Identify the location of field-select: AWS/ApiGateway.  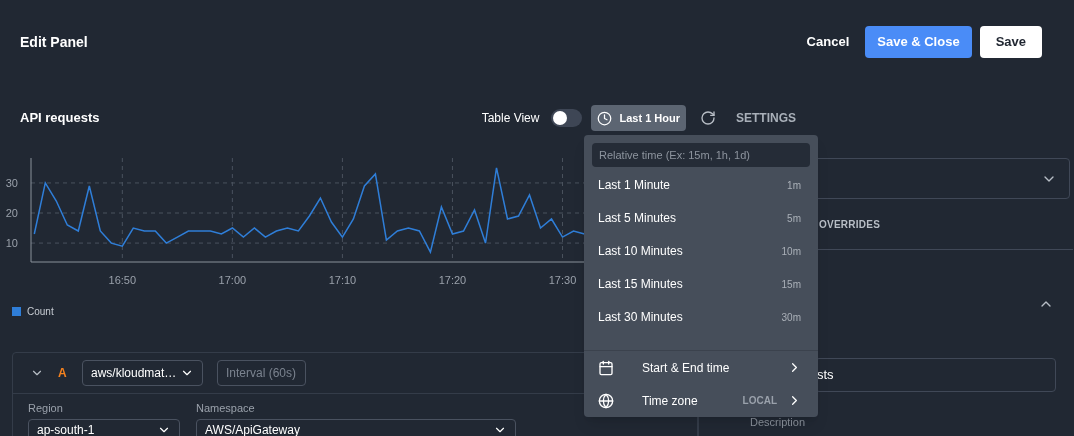
(356, 427).